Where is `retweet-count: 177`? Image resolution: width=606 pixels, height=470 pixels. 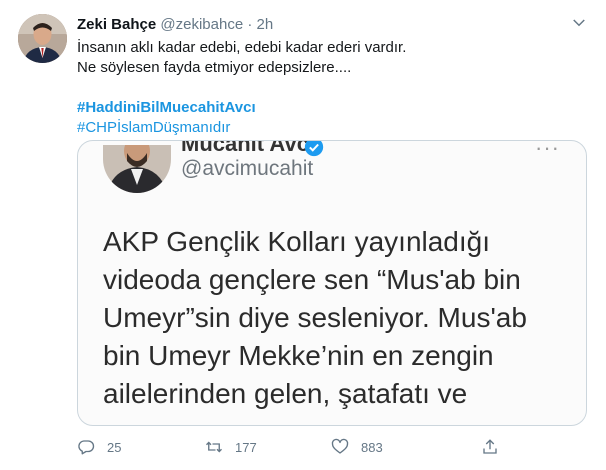
retweet-count: 177 is located at coordinates (246, 447).